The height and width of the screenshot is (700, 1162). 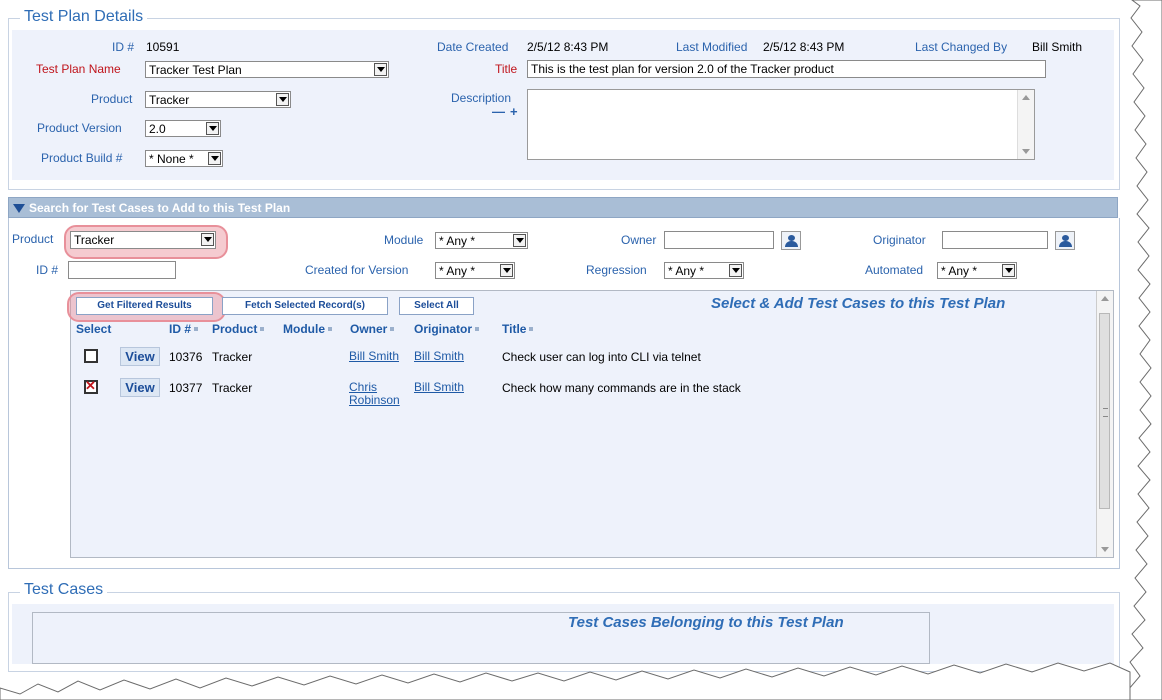 I want to click on date-created-label: Date Created, so click(x=473, y=47).